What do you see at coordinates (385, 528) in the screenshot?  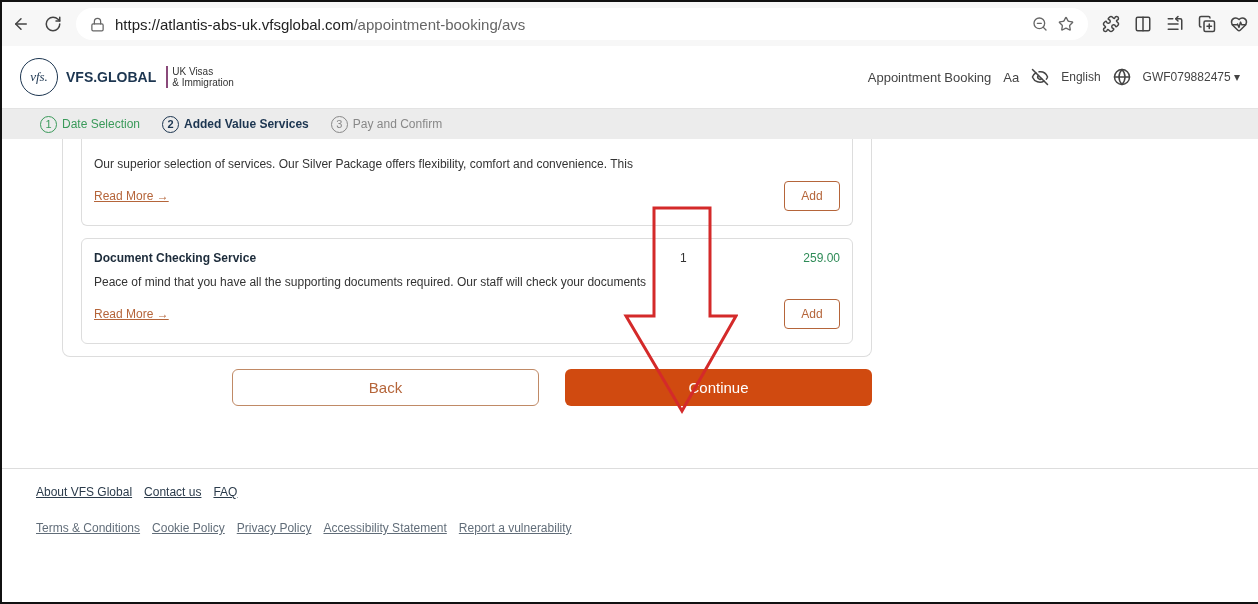 I see `footer-link: Accessibility Statement` at bounding box center [385, 528].